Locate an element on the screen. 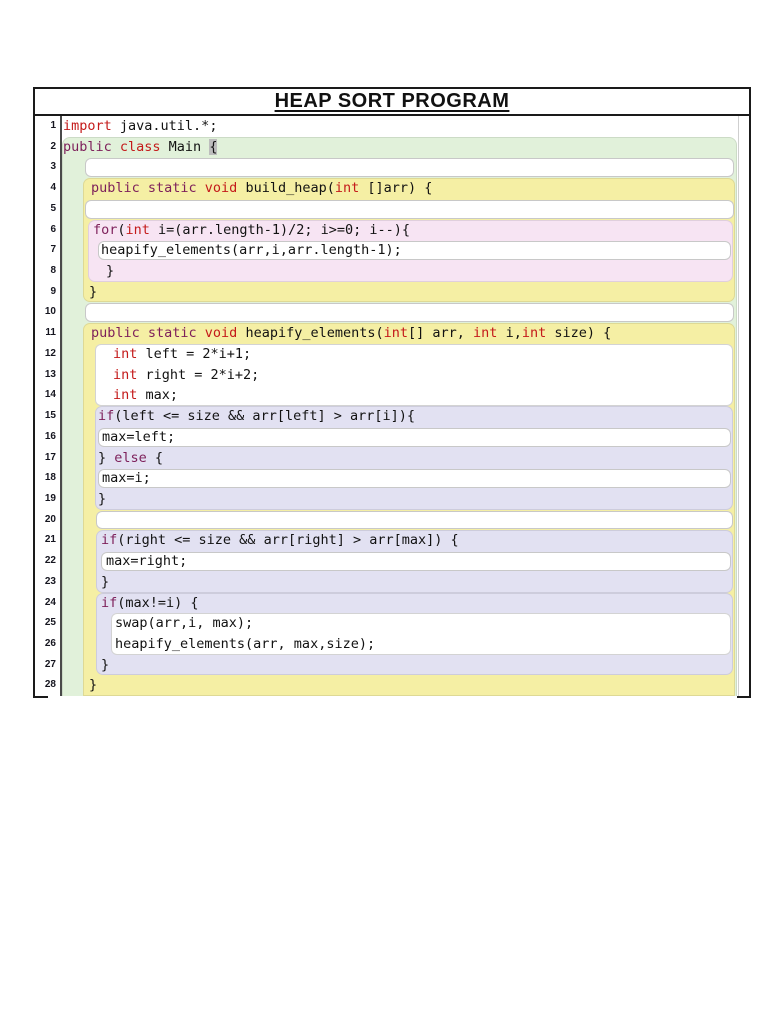 The image size is (768, 1024). code-text: i=(arr.length-1)/2; i>=0; i--){ is located at coordinates (280, 229).